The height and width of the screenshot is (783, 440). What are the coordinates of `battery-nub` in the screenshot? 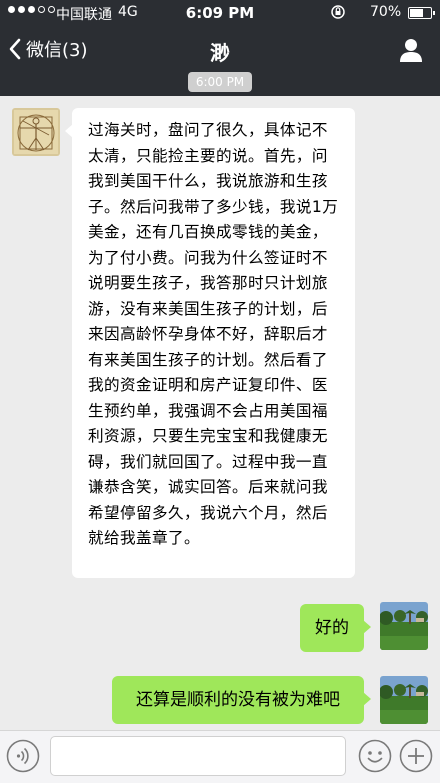 It's located at (434, 13).